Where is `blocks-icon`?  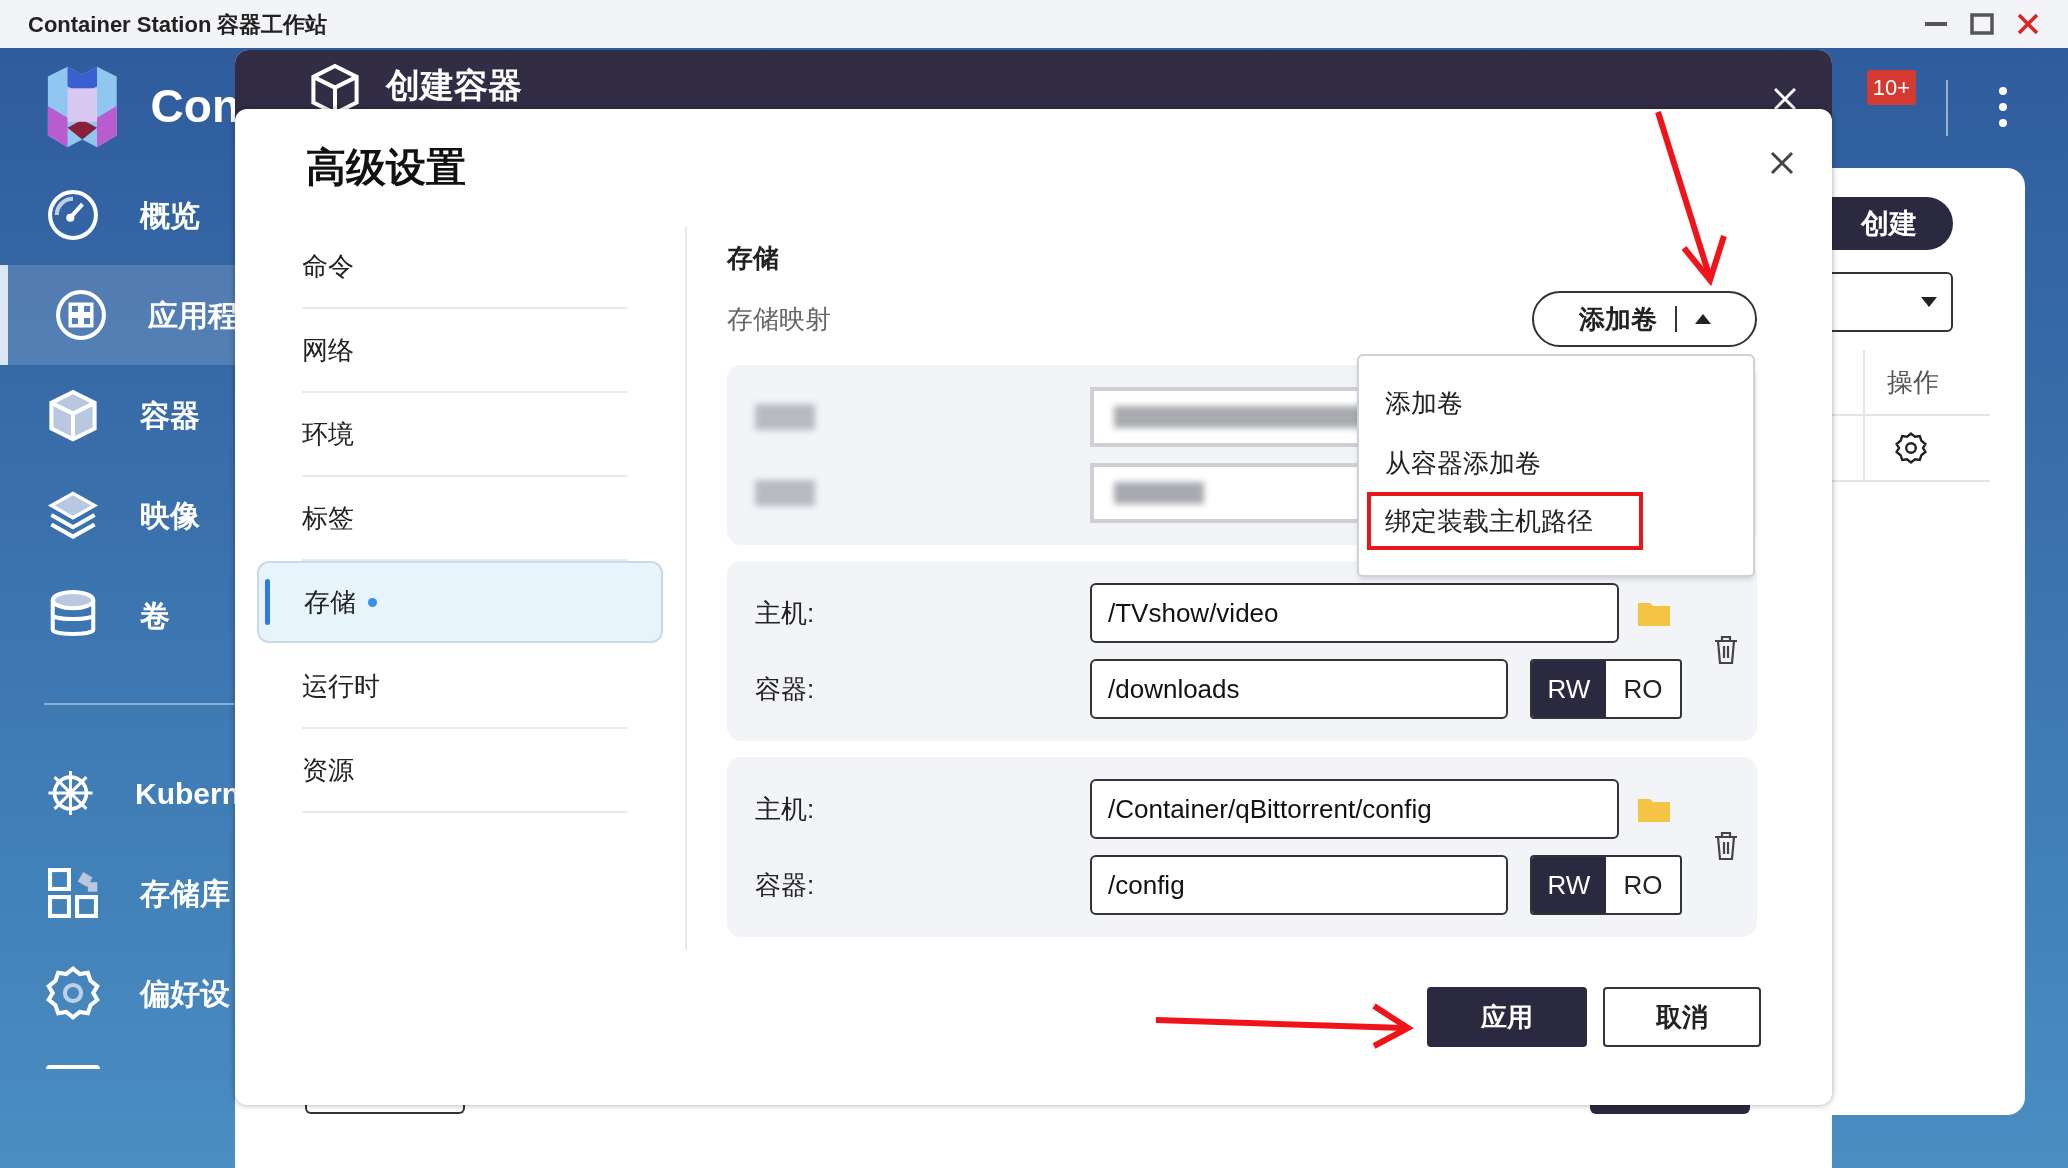 blocks-icon is located at coordinates (73, 893).